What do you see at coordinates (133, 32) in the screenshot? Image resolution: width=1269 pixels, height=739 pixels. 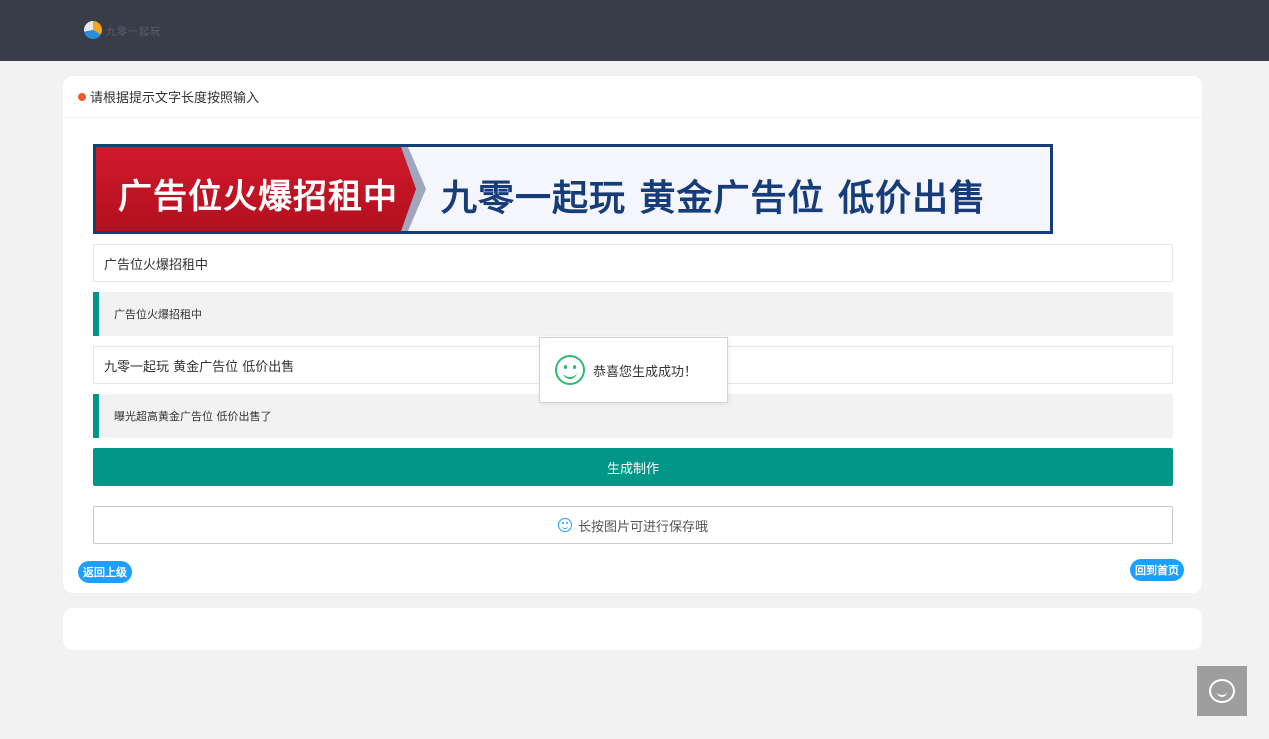 I see `logo-text: 九零一起玩` at bounding box center [133, 32].